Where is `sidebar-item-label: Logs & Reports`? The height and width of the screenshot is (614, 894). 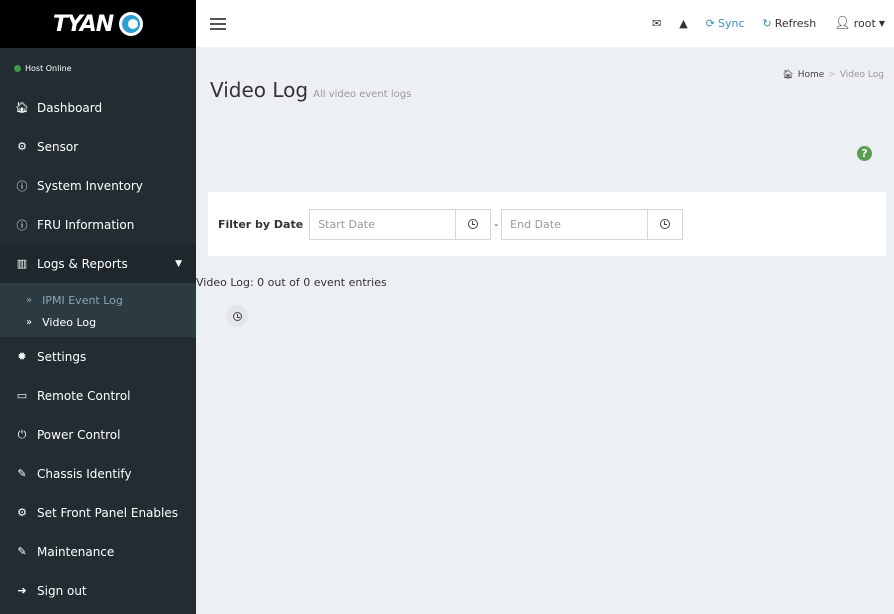 sidebar-item-label: Logs & Reports is located at coordinates (82, 263).